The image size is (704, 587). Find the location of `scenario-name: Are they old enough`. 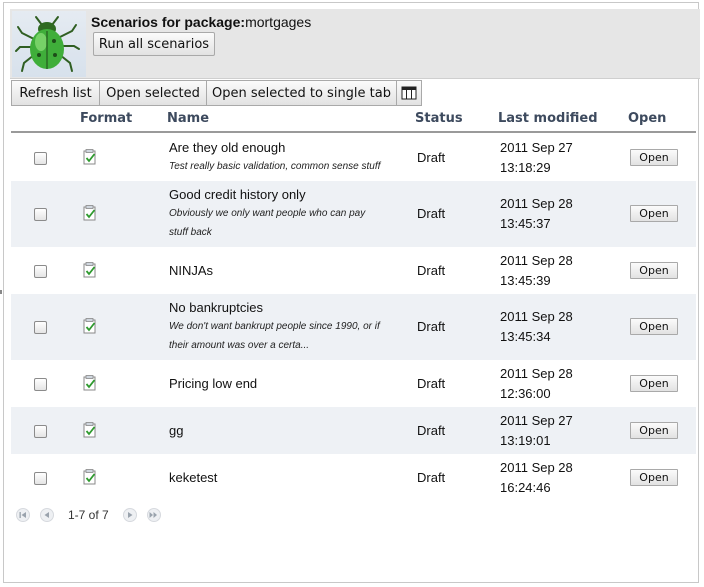

scenario-name: Are they old enough is located at coordinates (227, 147).